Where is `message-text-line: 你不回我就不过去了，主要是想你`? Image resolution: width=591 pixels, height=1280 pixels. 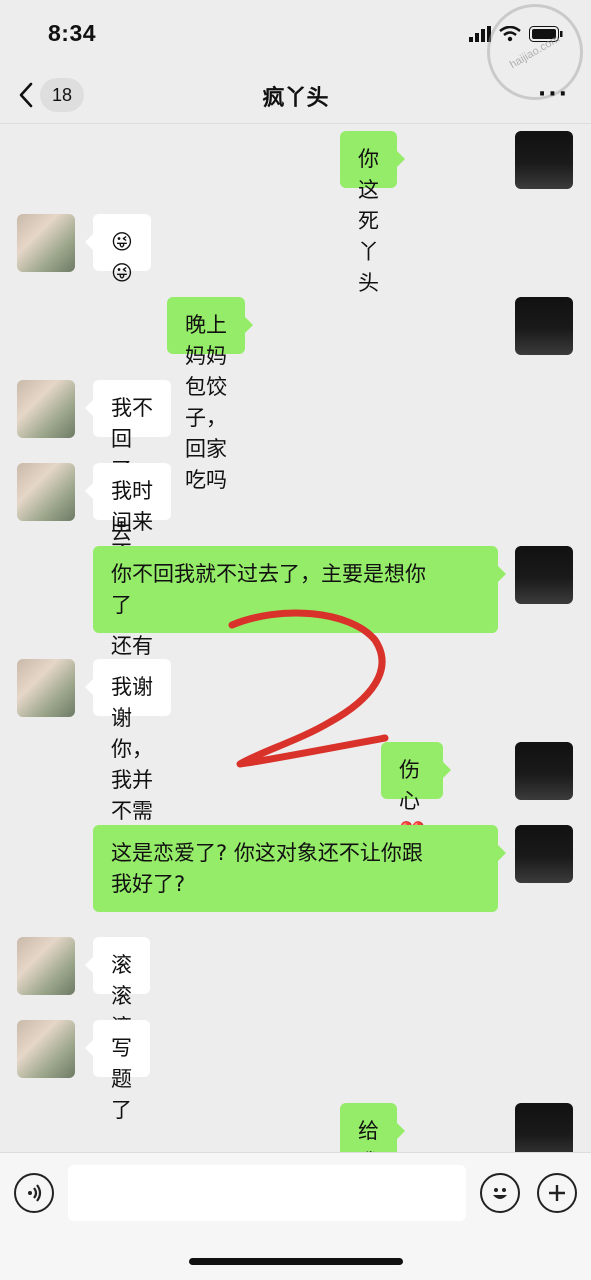
message-text-line: 你不回我就不过去了，主要是想你 is located at coordinates (268, 574).